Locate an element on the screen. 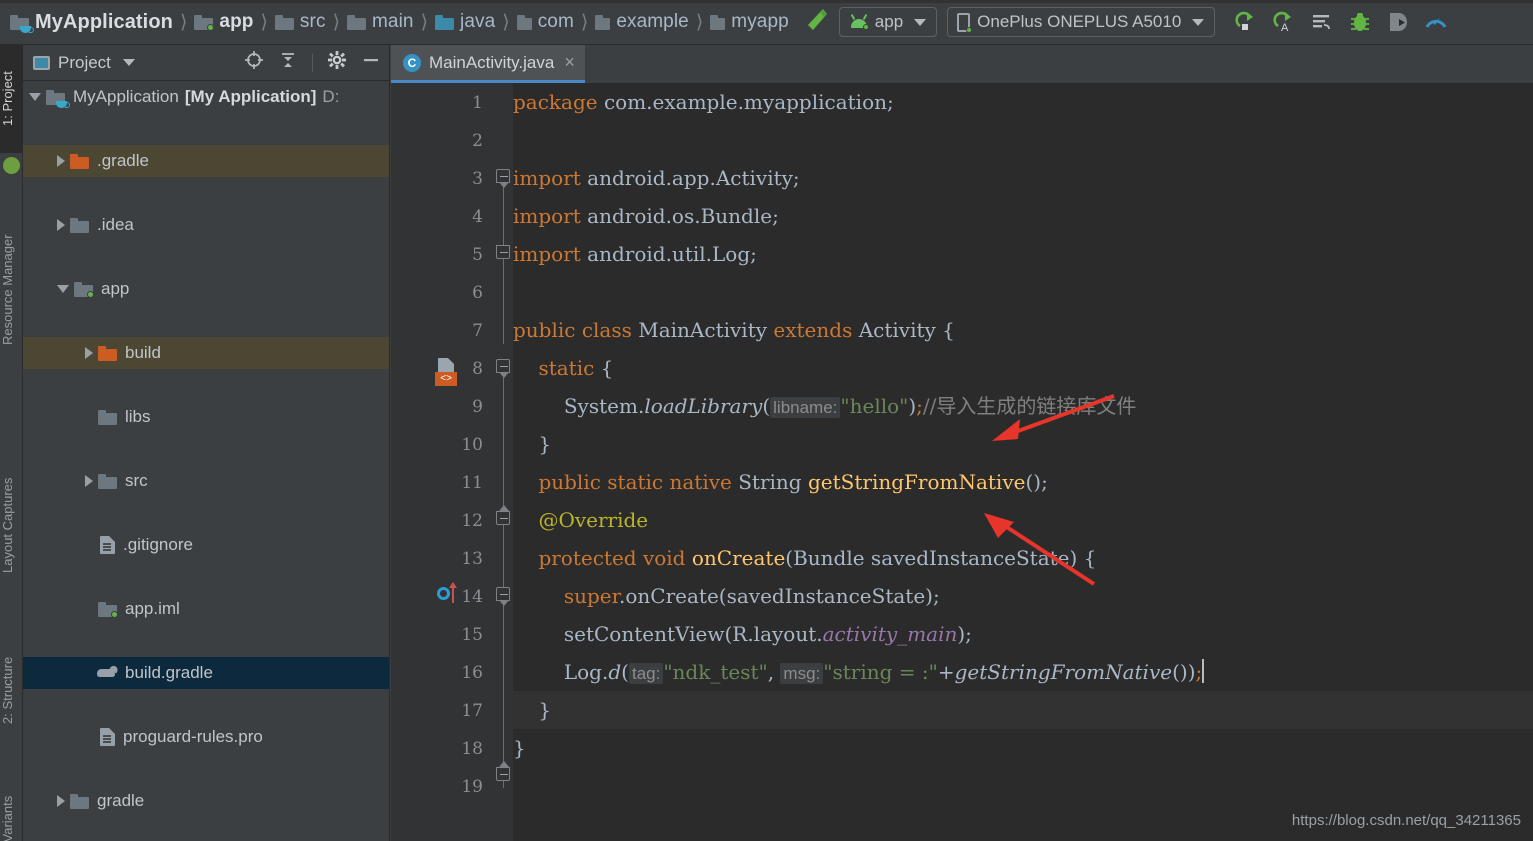  tree-row-build: build is located at coordinates (206, 353).